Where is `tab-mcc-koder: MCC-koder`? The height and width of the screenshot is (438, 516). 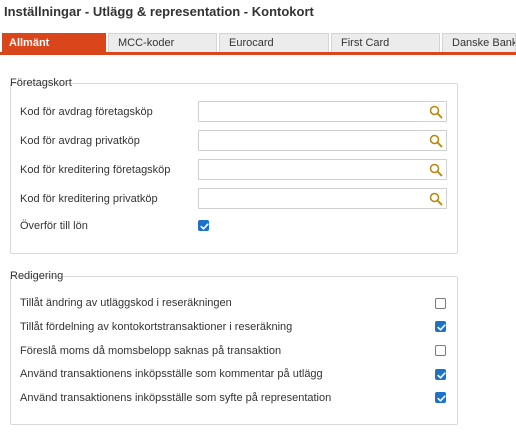 tab-mcc-koder: MCC-koder is located at coordinates (162, 42).